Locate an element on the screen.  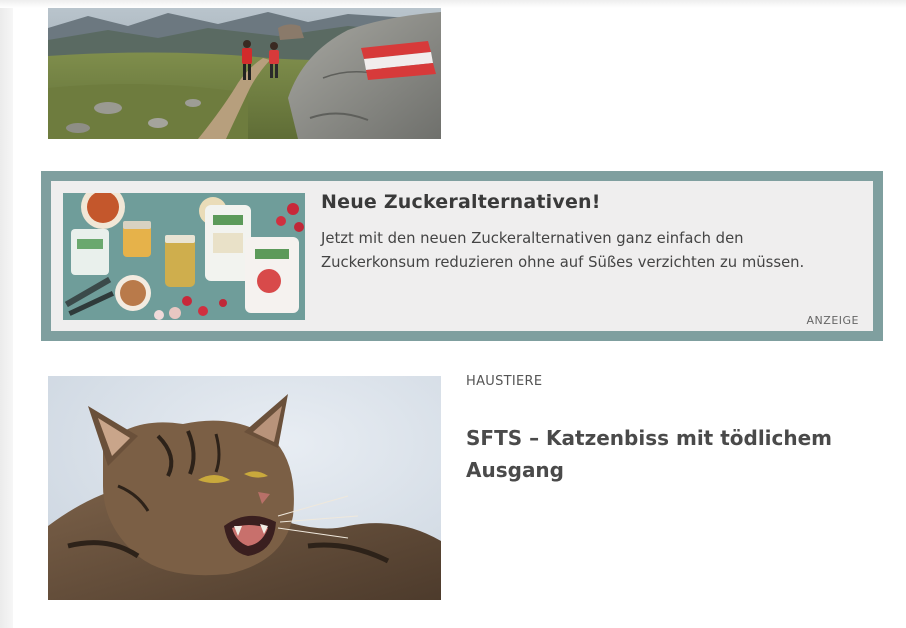
hiking-teaser-image is located at coordinates (244, 73).